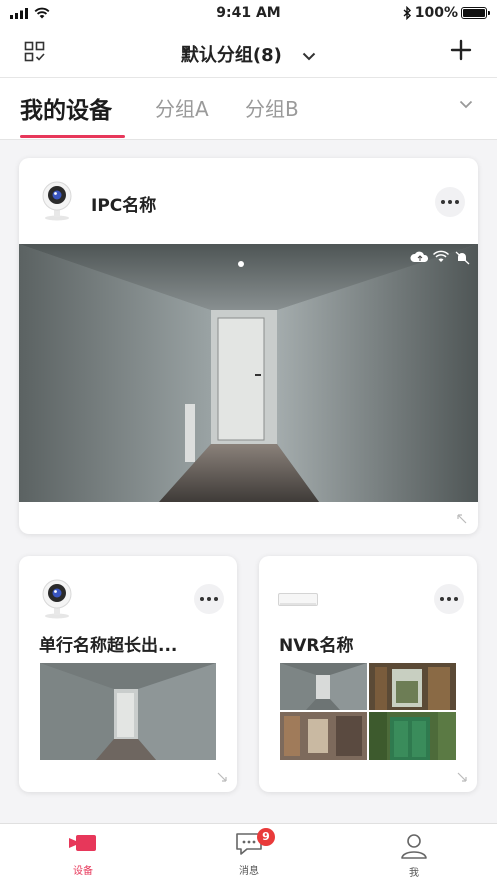 This screenshot has height=883, width=497. I want to click on tabbar-label: 设备, so click(83, 871).